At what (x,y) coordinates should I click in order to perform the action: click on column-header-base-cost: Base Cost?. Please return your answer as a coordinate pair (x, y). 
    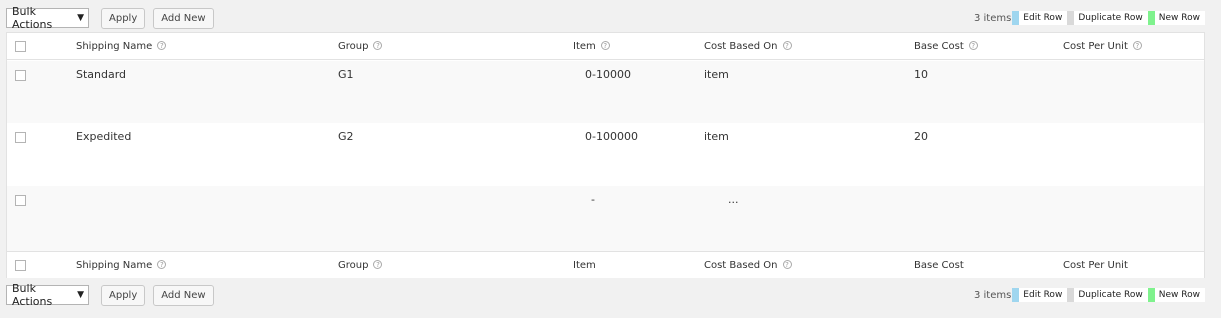
    Looking at the image, I should click on (946, 46).